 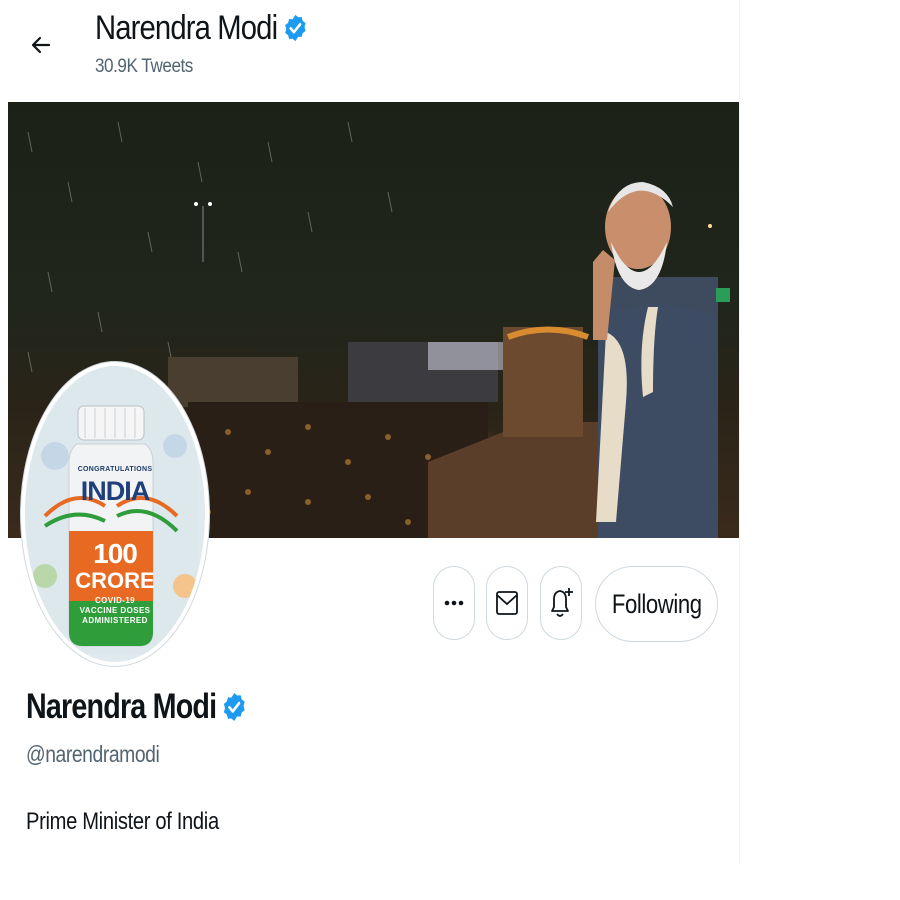 What do you see at coordinates (144, 66) in the screenshot?
I see `tweet-count: 30.9K Tweets` at bounding box center [144, 66].